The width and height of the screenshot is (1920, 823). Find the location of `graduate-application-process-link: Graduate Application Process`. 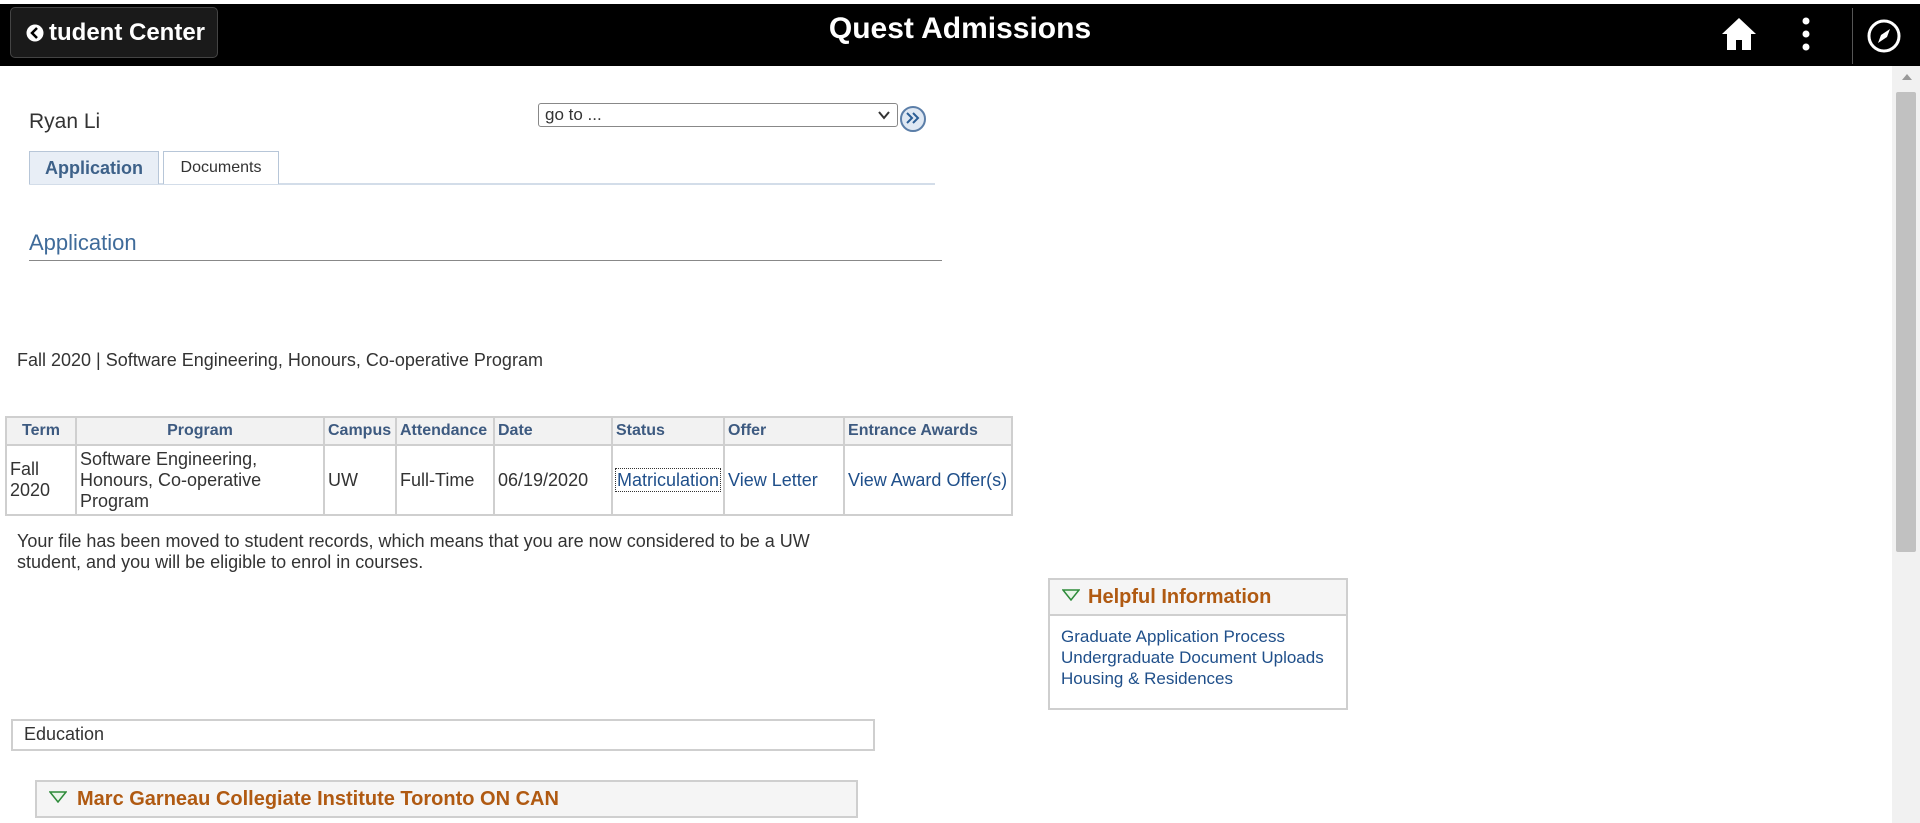

graduate-application-process-link: Graduate Application Process is located at coordinates (1203, 636).